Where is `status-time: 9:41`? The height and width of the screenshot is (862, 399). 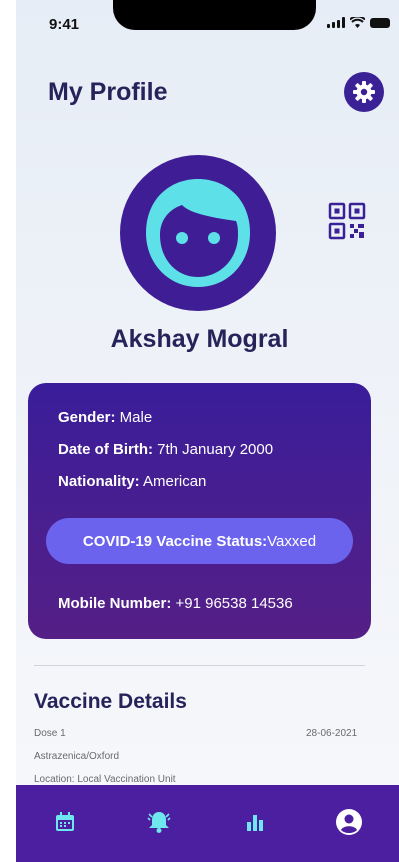
status-time: 9:41 is located at coordinates (64, 24).